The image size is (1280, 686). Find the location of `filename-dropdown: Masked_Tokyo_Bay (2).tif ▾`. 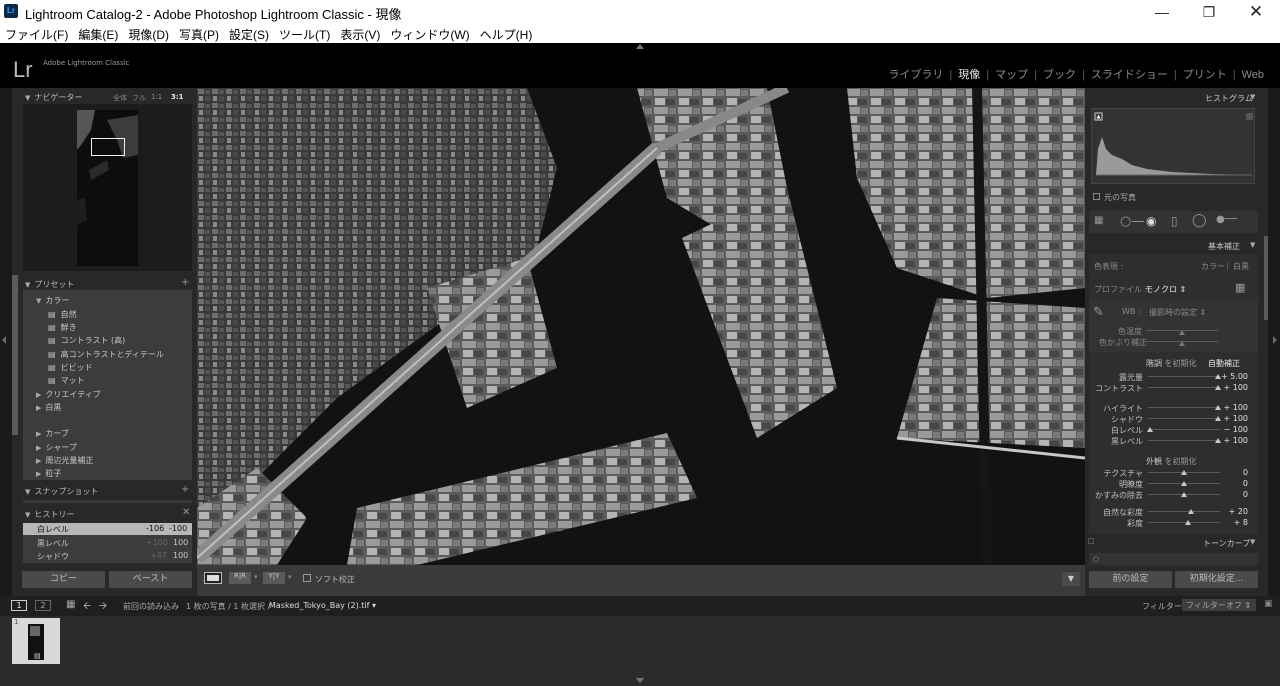

filename-dropdown: Masked_Tokyo_Bay (2).tif ▾ is located at coordinates (322, 605).